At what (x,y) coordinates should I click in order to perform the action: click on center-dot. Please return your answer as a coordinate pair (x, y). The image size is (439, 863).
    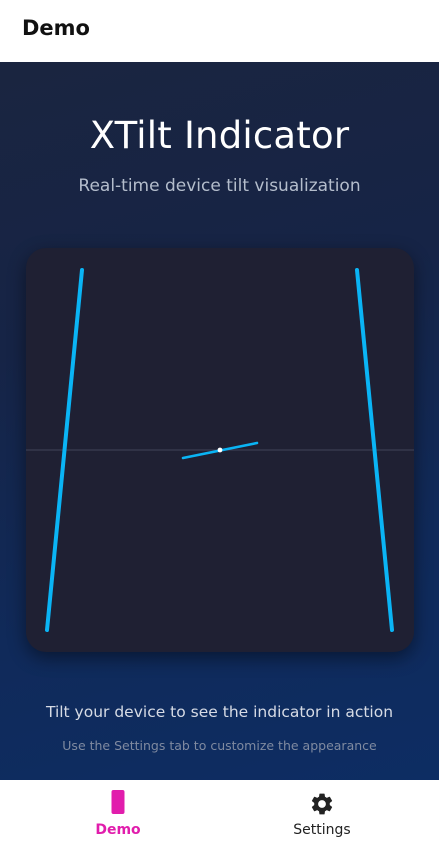
    Looking at the image, I should click on (220, 450).